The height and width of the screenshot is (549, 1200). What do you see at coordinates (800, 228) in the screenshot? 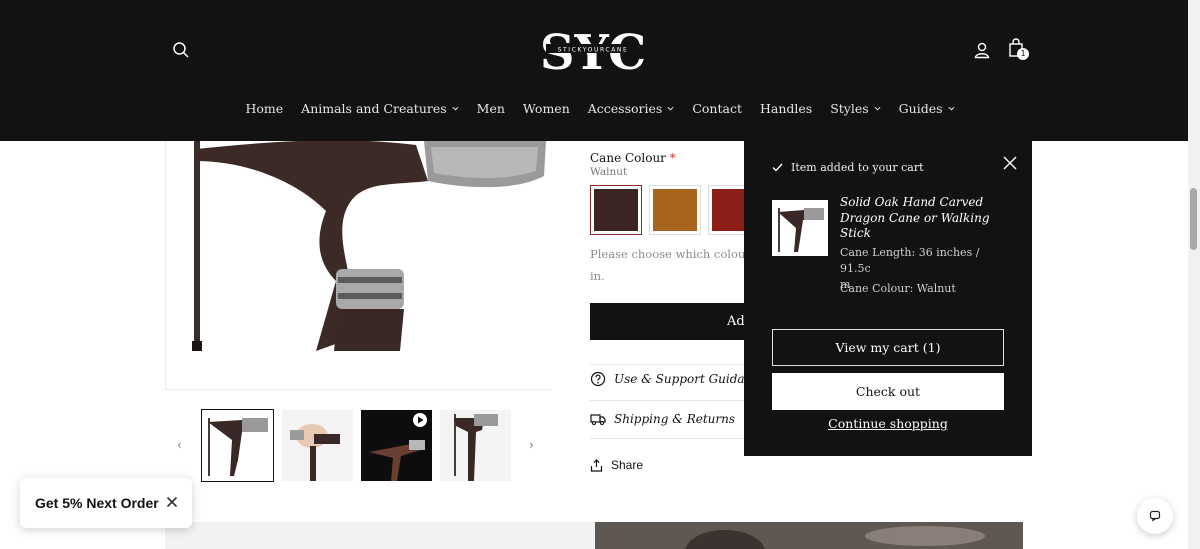
I see `cart-item-image` at bounding box center [800, 228].